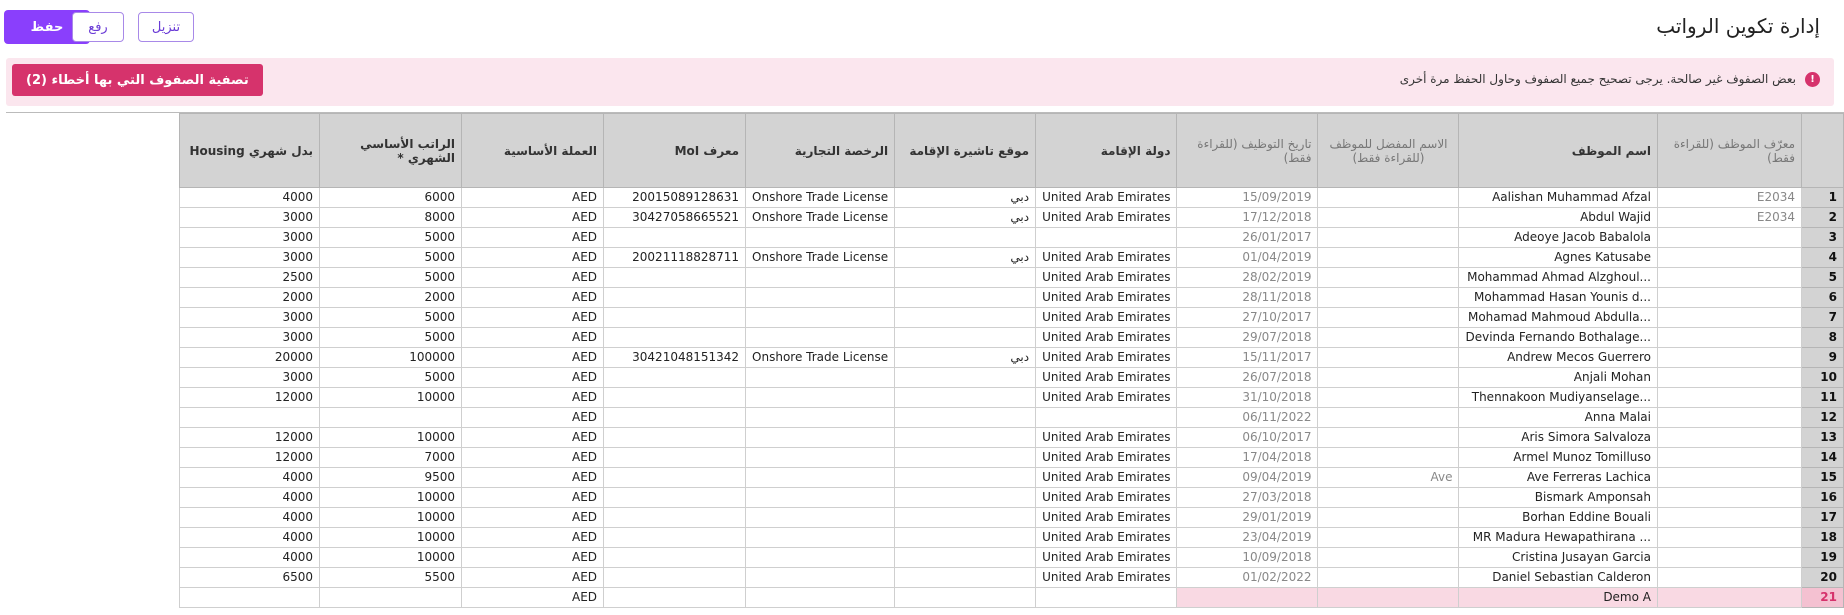  Describe the element at coordinates (1247, 577) in the screenshot. I see `cell-hire-date: 01/02/2022` at that location.